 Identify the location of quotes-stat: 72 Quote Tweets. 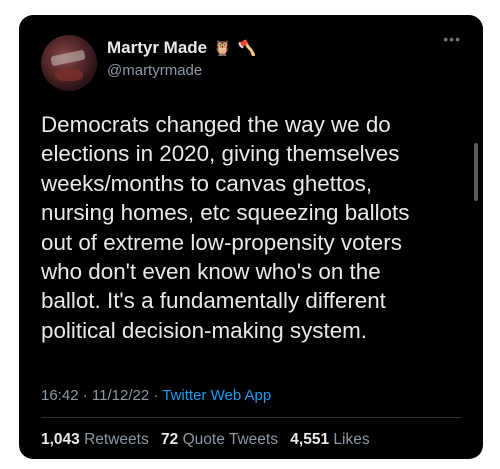
(219, 439).